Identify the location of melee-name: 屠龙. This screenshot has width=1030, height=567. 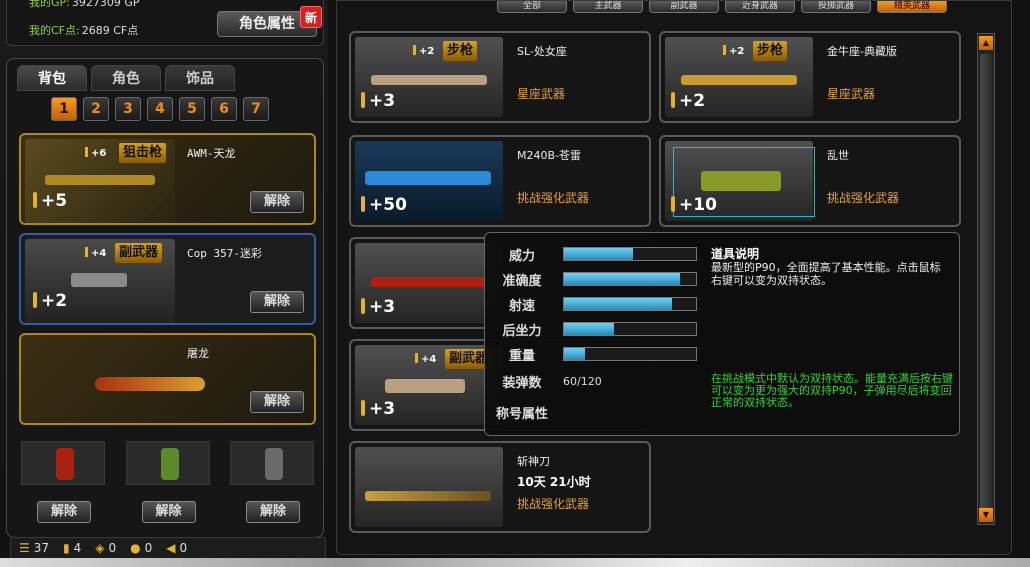
(198, 353).